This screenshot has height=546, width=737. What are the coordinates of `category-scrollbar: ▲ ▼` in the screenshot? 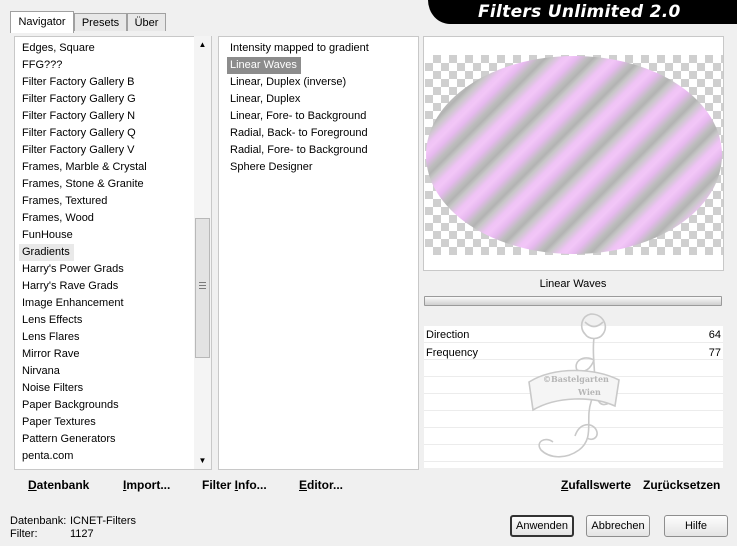 It's located at (202, 252).